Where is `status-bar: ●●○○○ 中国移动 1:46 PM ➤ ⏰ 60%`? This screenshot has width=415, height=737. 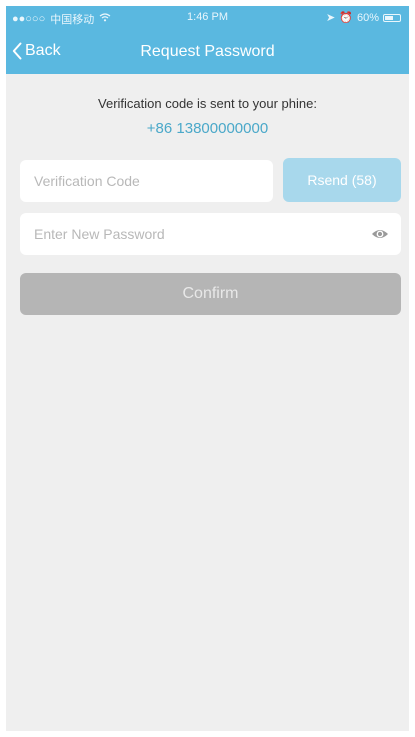
status-bar: ●●○○○ 中国移动 1:46 PM ➤ ⏰ 60% is located at coordinates (207, 17).